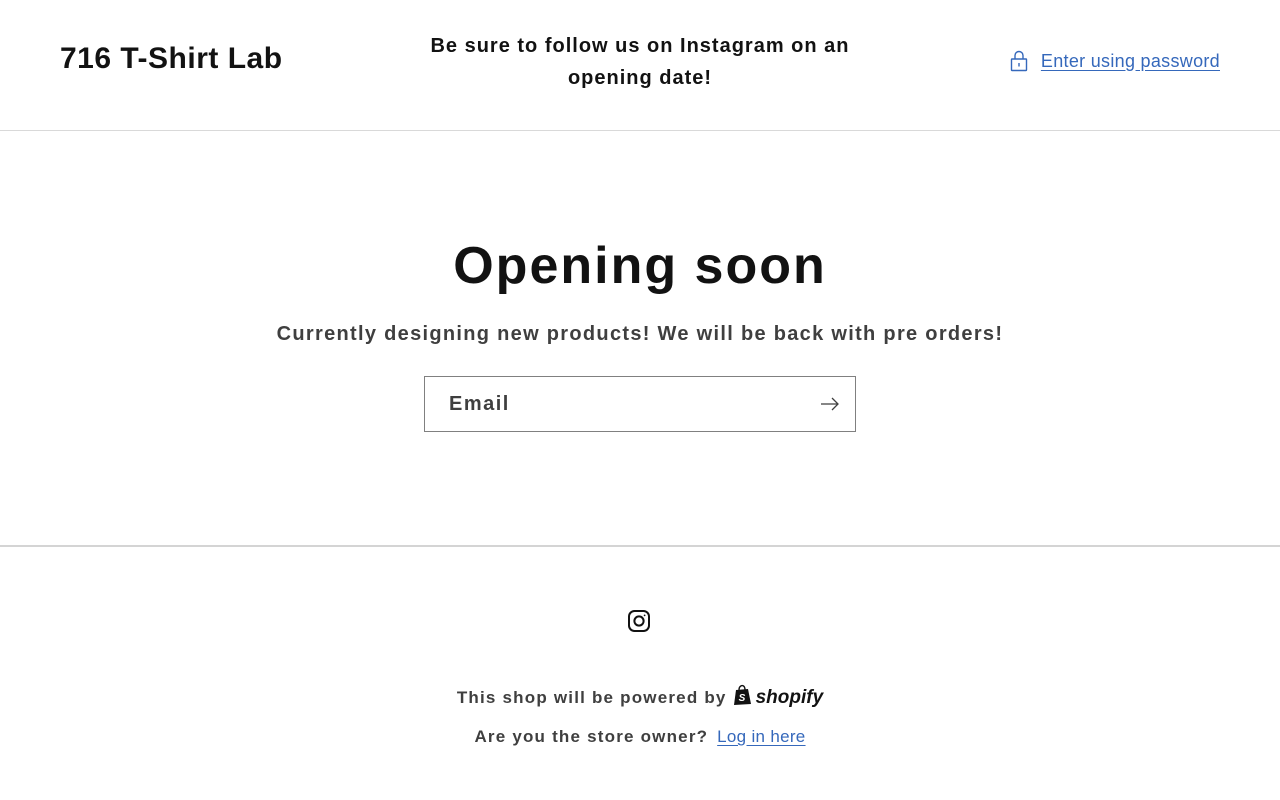 Image resolution: width=1280 pixels, height=800 pixels. Describe the element at coordinates (640, 266) in the screenshot. I see `page-title: Opening soon` at that location.